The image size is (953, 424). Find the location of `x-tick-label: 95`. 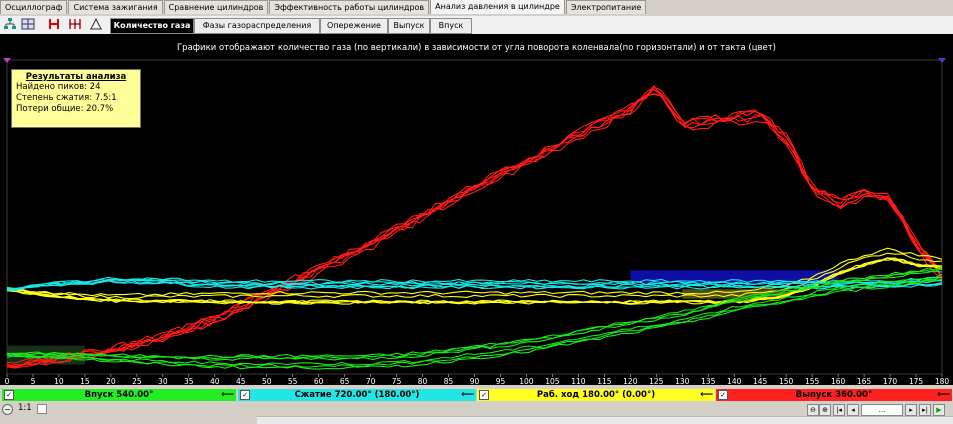

x-tick-label: 95 is located at coordinates (501, 381).